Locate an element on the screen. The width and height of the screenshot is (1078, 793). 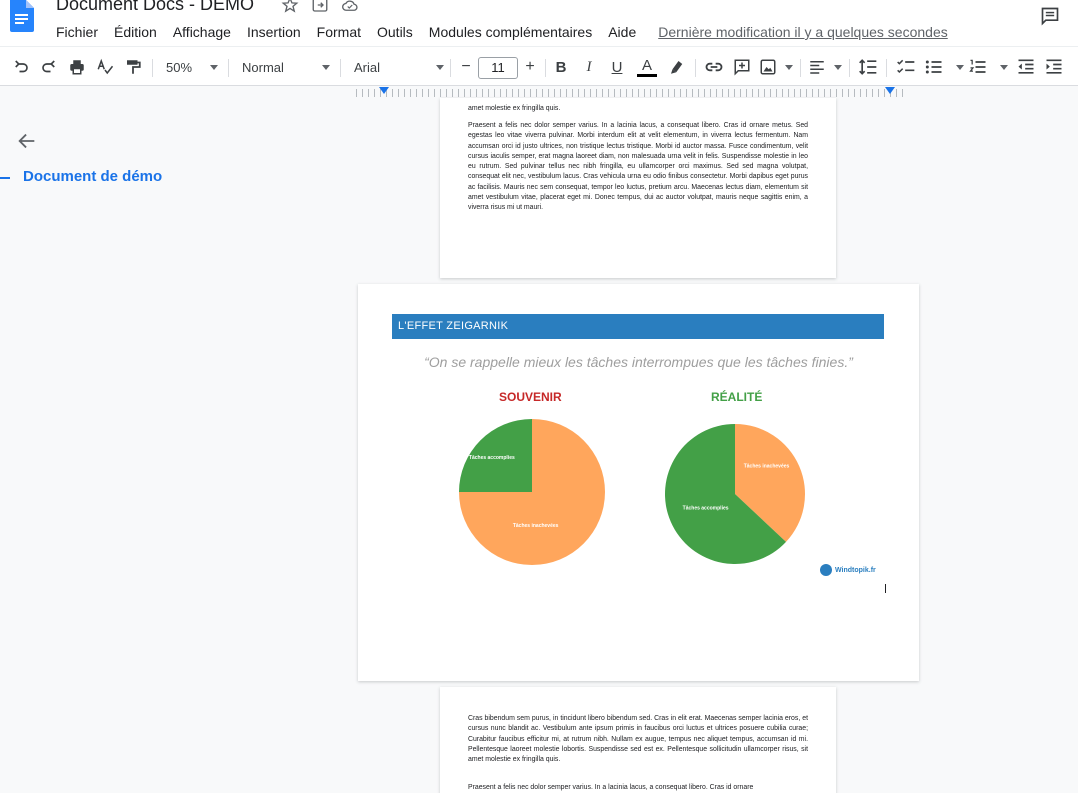
bulleted-list-icon is located at coordinates (933, 67).